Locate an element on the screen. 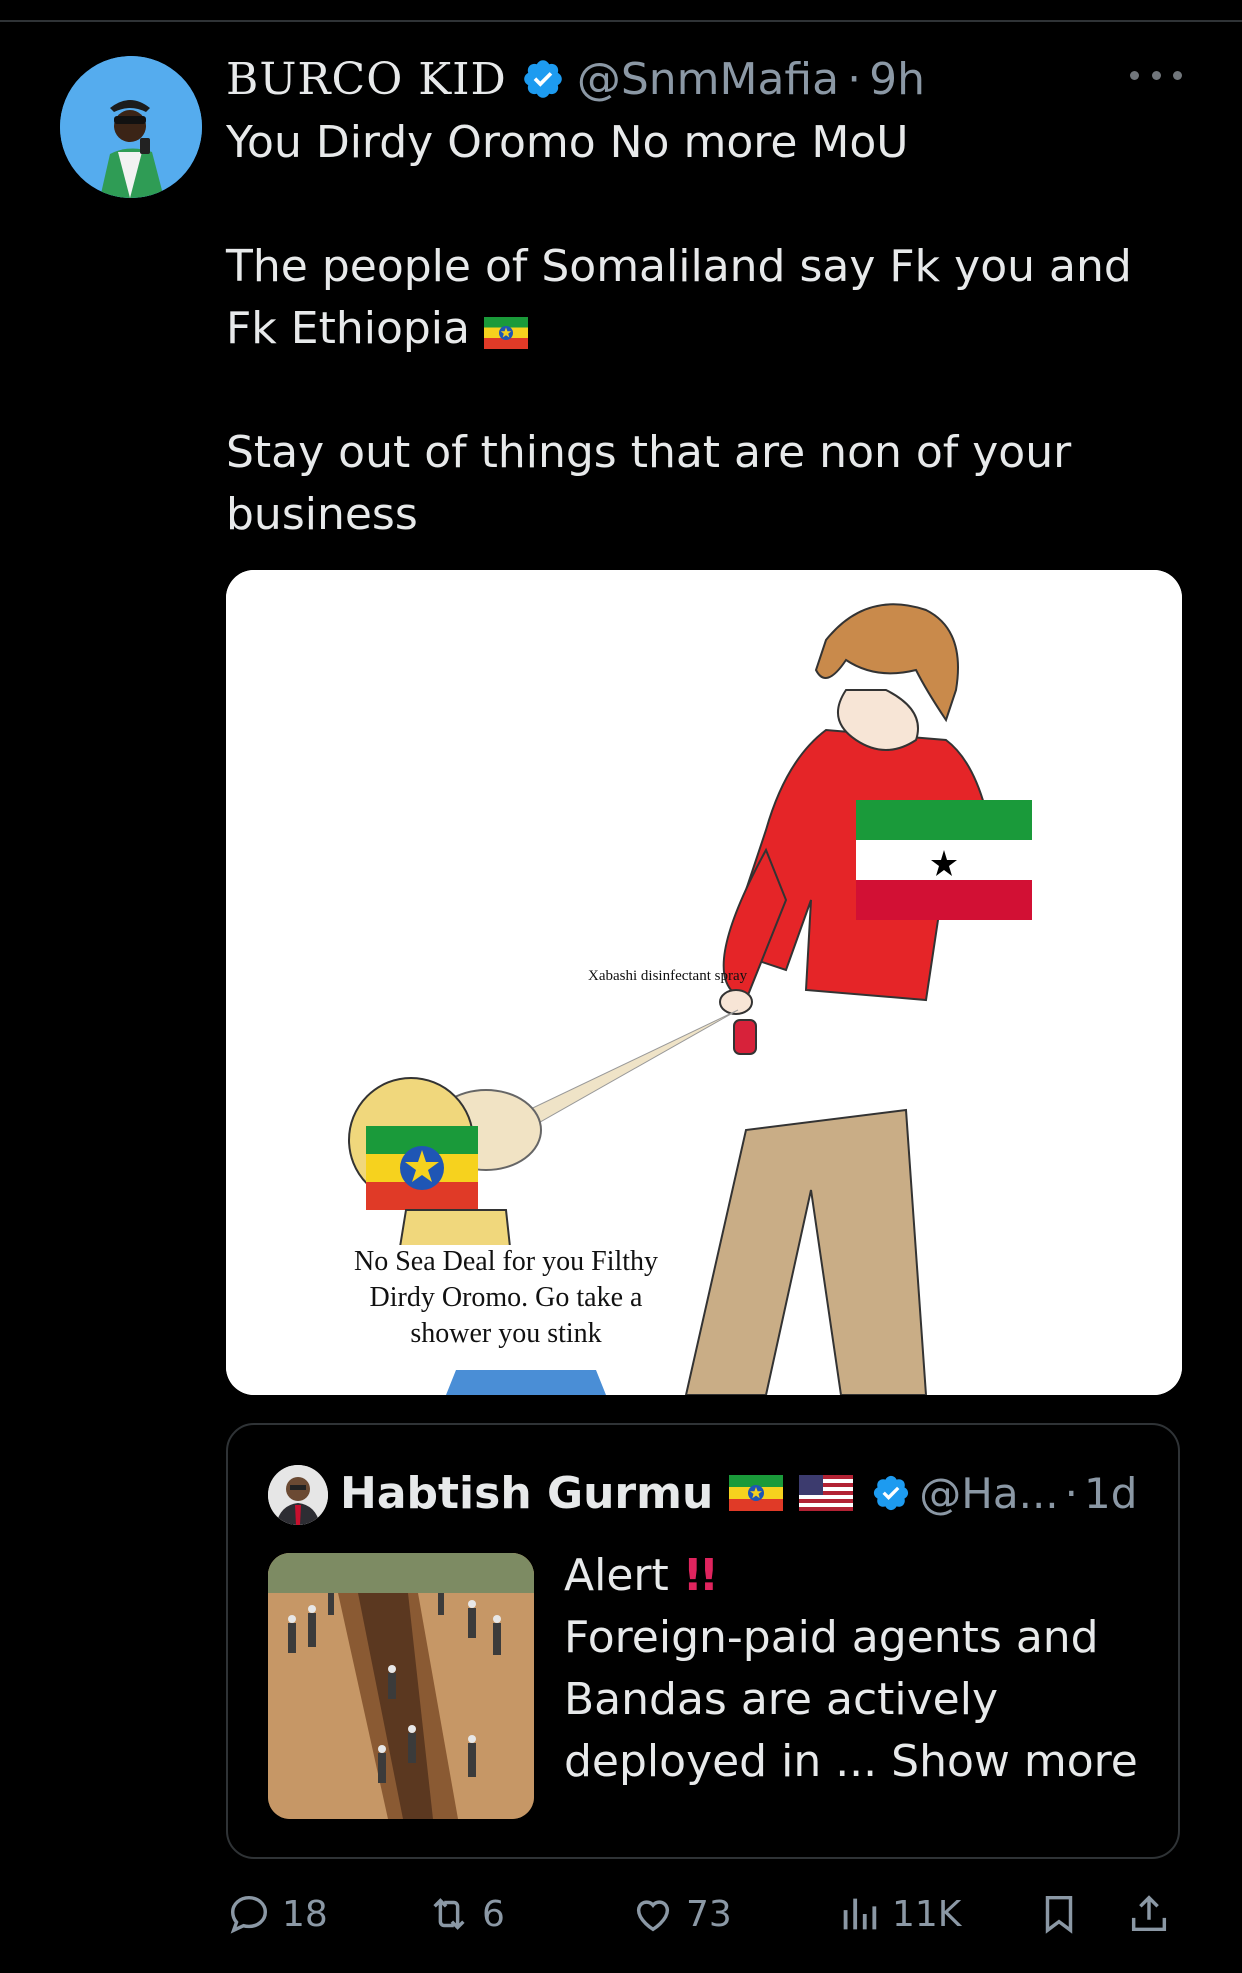  quoted-tweet-header: Habtish Gurmu @Ha... · 1d is located at coordinates (738, 1493).